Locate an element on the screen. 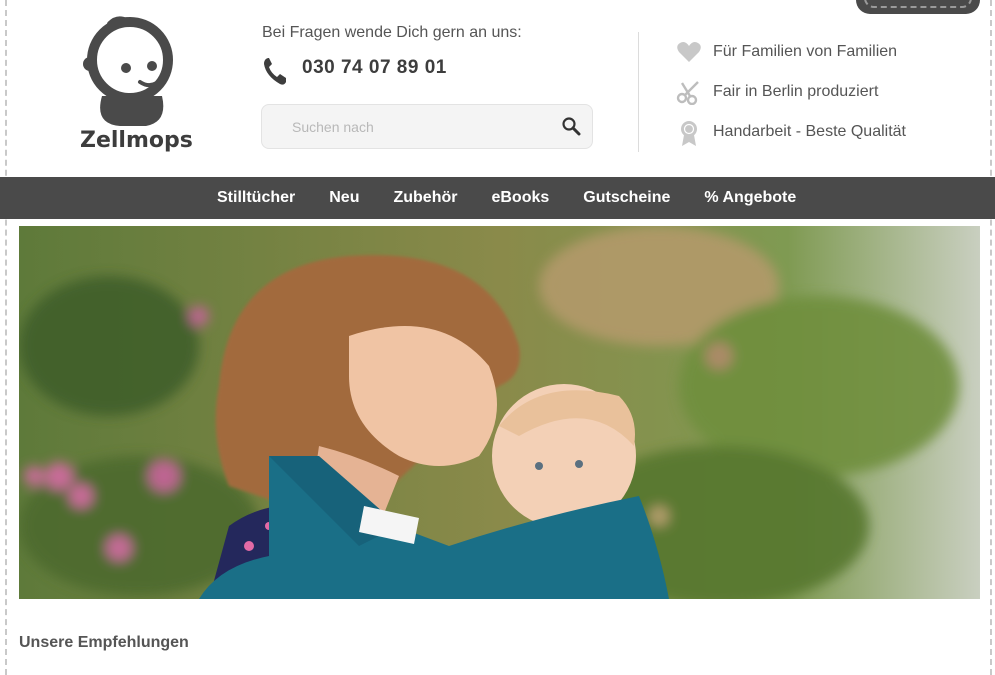 This screenshot has width=995, height=675. award-badge-icon is located at coordinates (689, 132).